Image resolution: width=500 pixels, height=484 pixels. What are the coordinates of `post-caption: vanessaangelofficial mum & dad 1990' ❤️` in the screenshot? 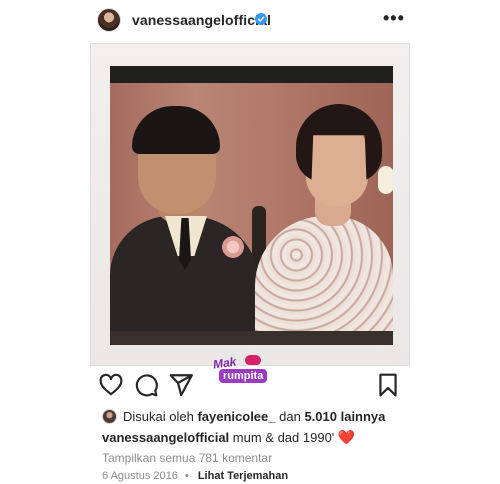 It's located at (228, 437).